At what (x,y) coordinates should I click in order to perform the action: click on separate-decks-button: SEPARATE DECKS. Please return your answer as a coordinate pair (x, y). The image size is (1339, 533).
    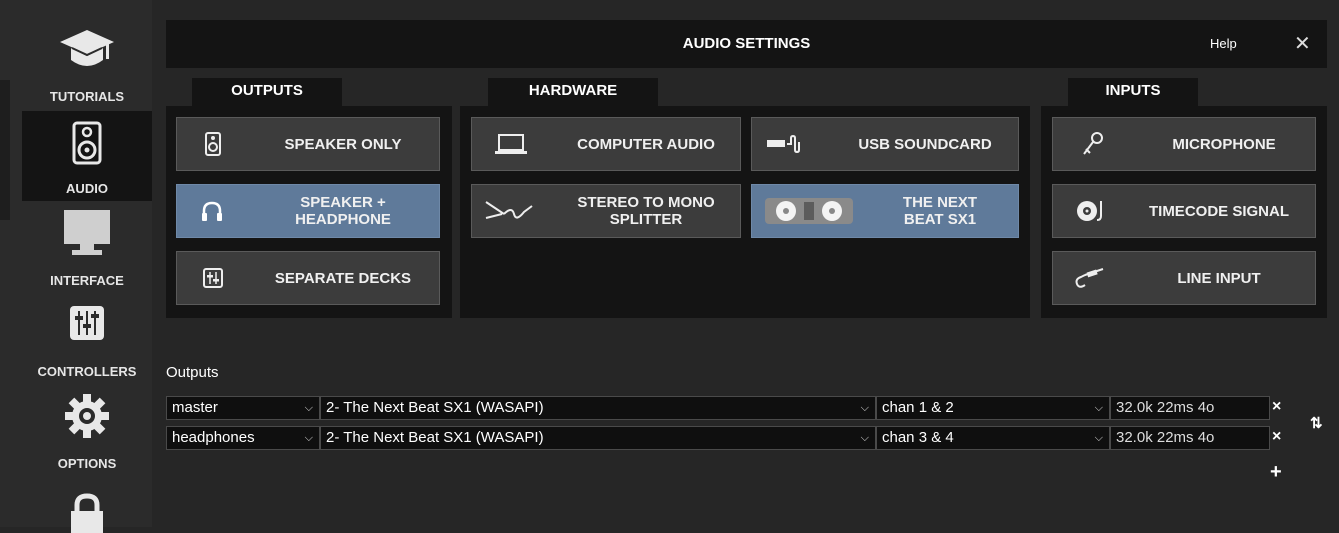
    Looking at the image, I should click on (308, 278).